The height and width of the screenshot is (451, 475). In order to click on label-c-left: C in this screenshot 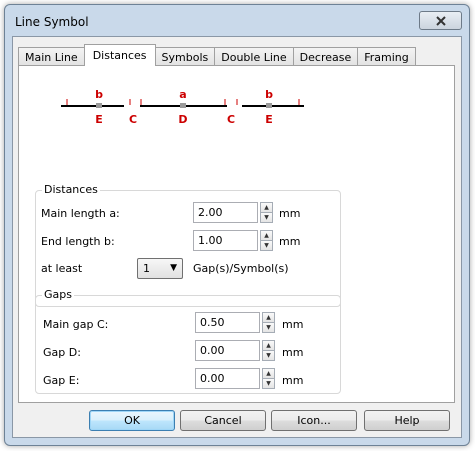, I will do `click(133, 119)`.